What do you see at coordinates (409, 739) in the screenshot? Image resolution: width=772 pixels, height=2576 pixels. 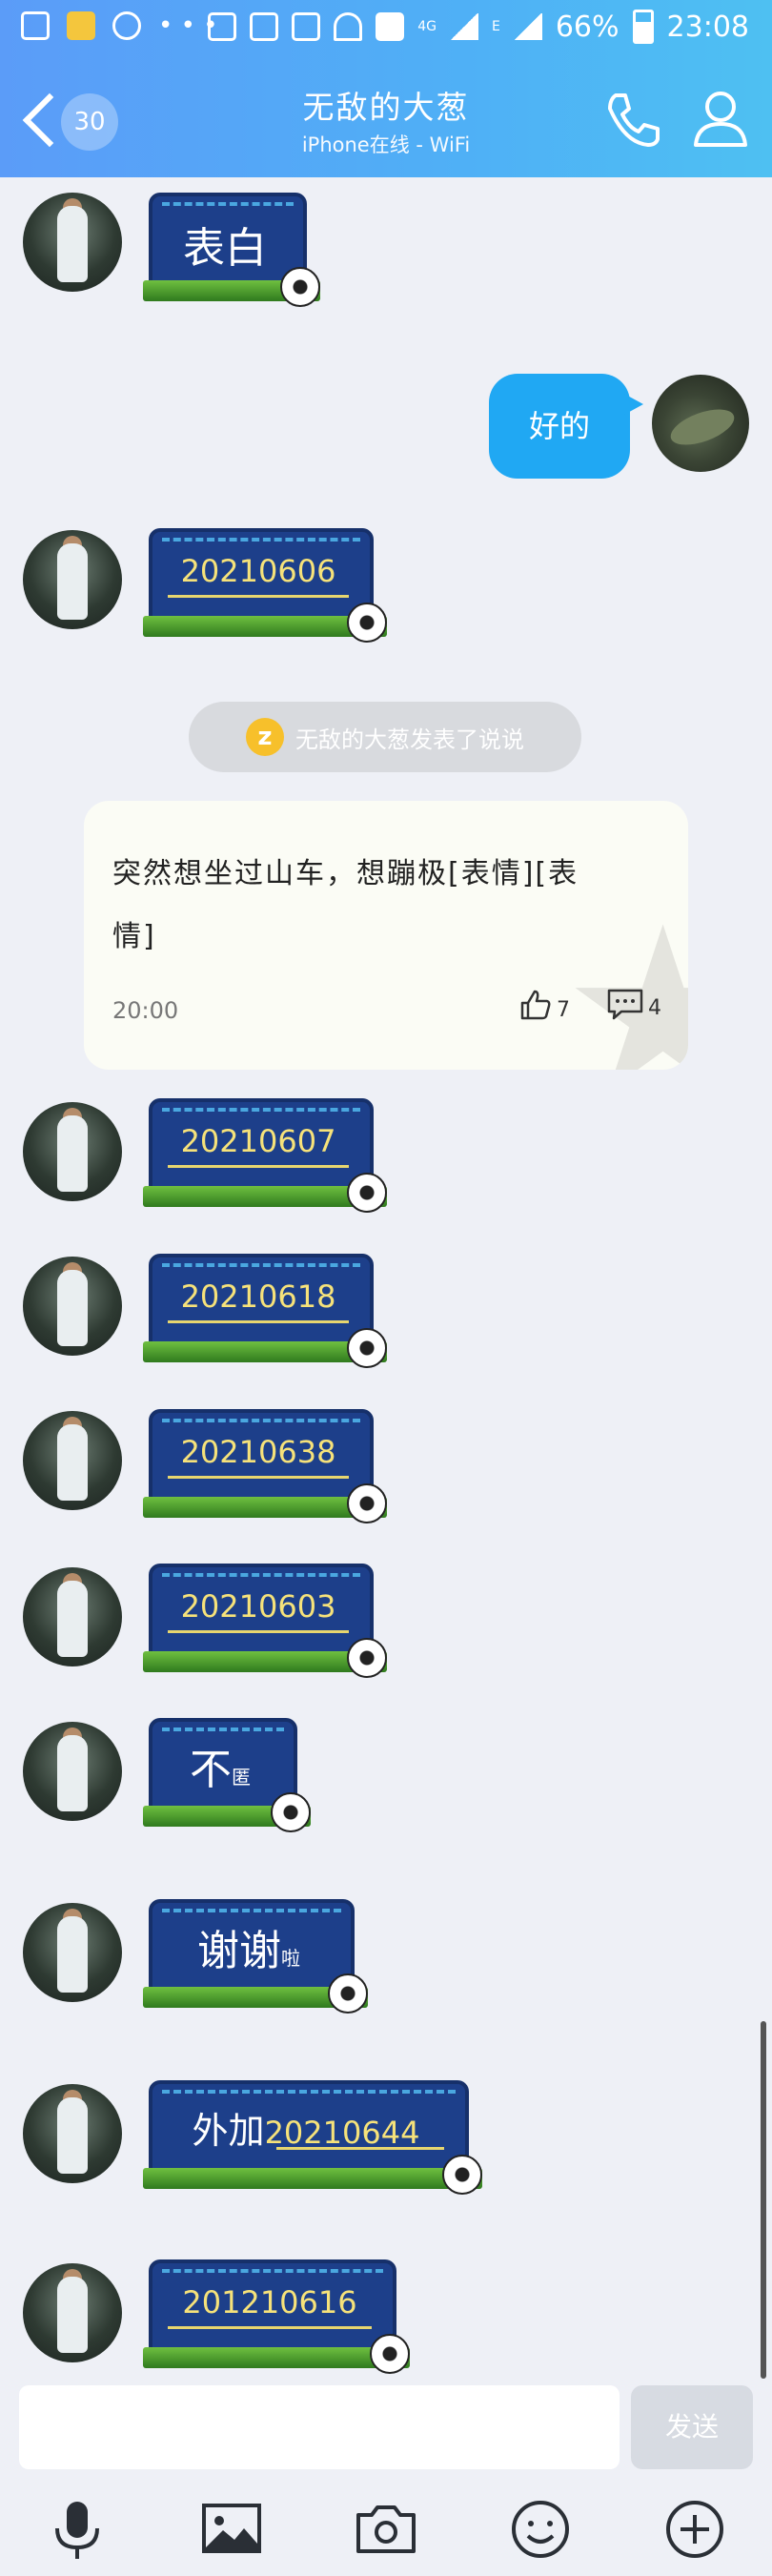 I see `system-notice-text: 无敌的大葱发表了说说` at bounding box center [409, 739].